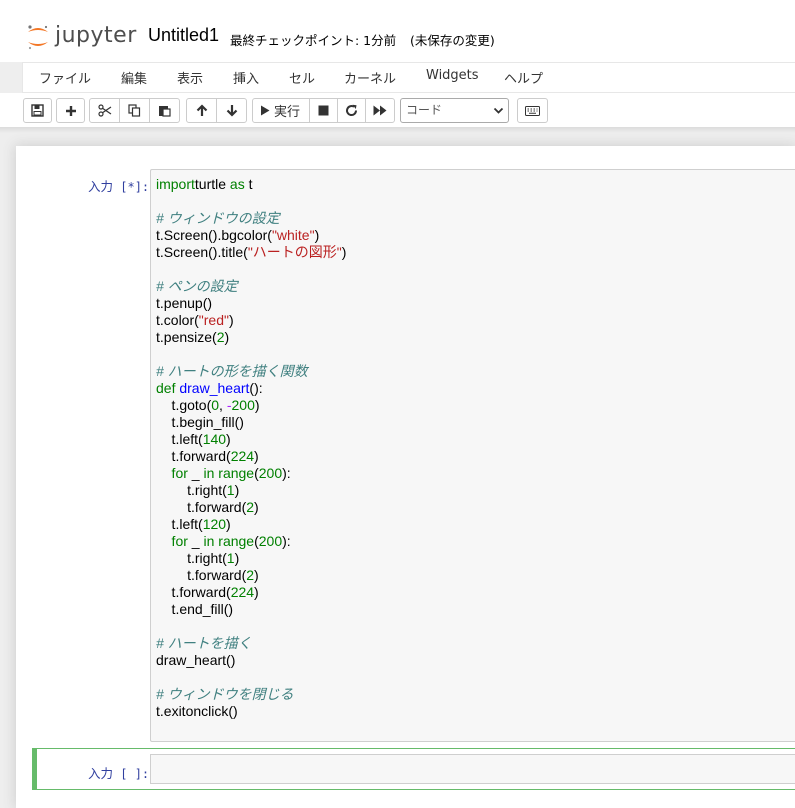 The height and width of the screenshot is (808, 795). I want to click on code-token: in, so click(209, 541).